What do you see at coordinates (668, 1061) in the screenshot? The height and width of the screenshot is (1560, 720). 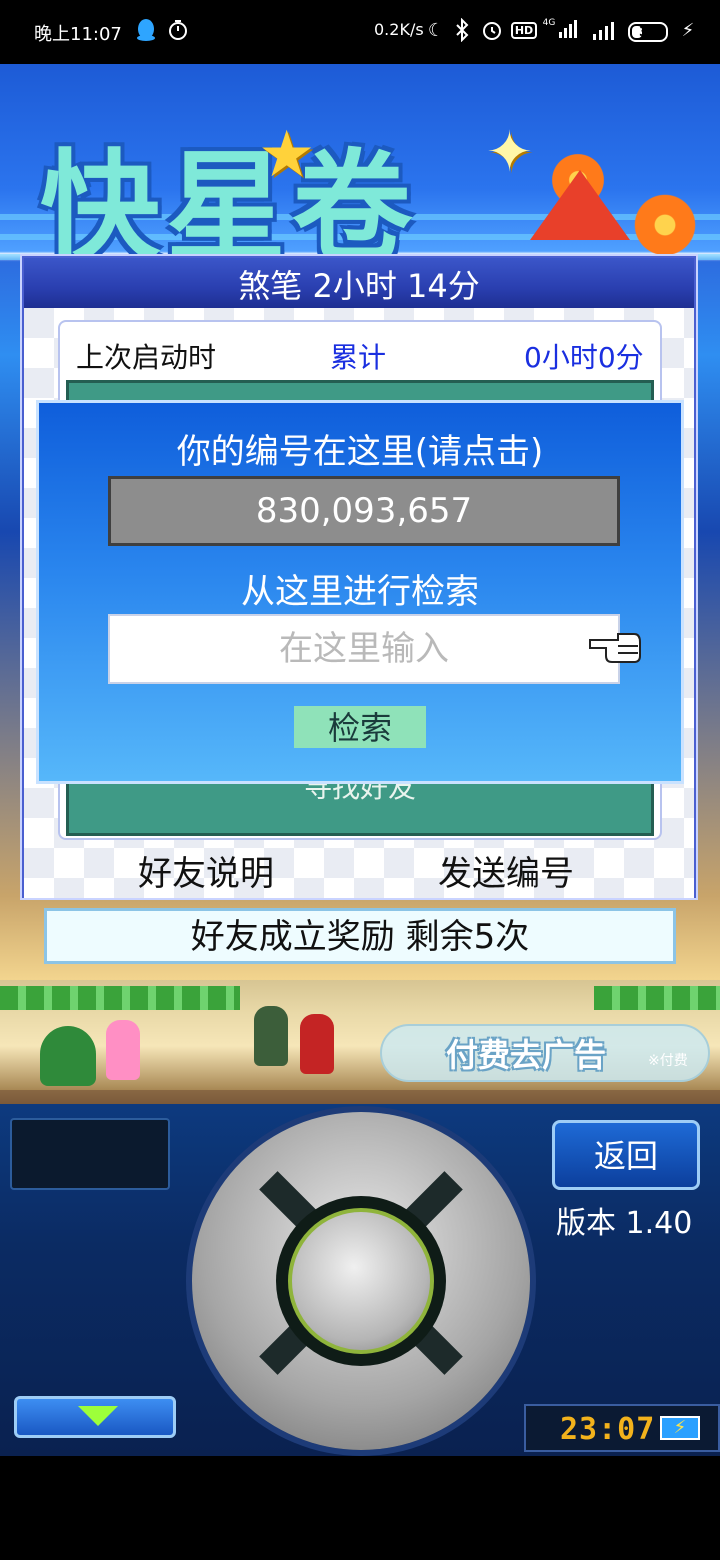 I see `remove-ads-note: ※付费` at bounding box center [668, 1061].